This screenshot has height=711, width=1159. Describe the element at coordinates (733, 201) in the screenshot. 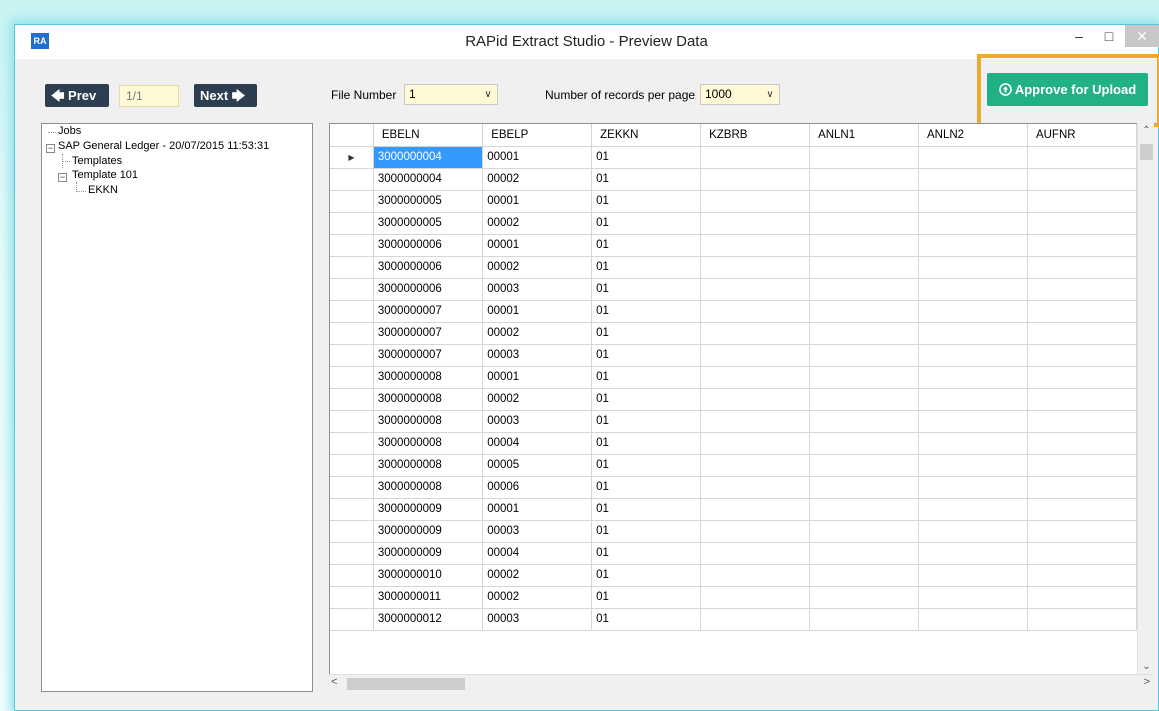

I see `table-row: 3000000005 00001 01` at that location.